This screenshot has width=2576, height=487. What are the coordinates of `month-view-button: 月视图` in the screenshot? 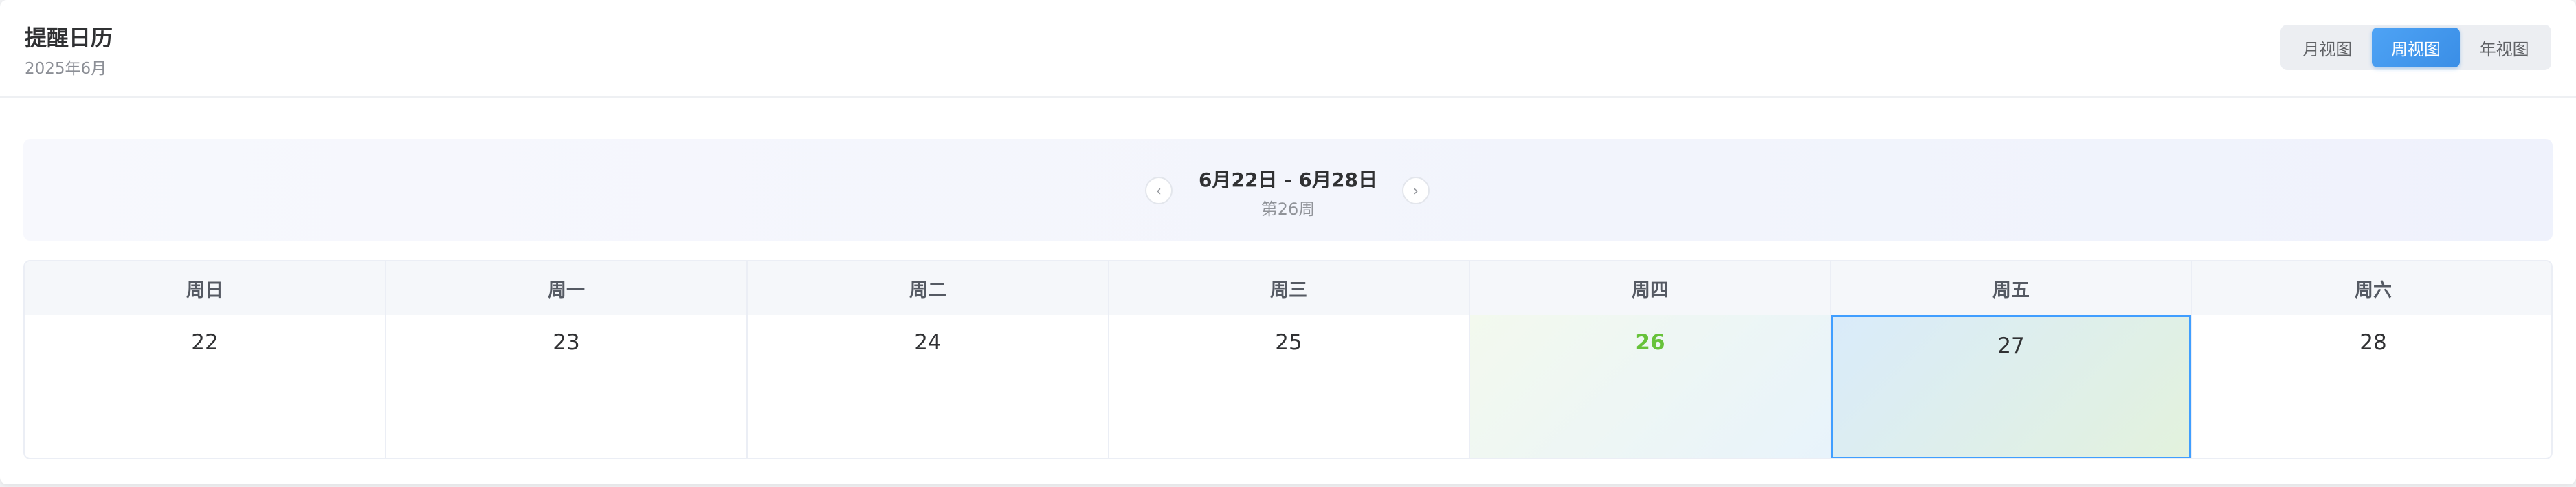 It's located at (2327, 47).